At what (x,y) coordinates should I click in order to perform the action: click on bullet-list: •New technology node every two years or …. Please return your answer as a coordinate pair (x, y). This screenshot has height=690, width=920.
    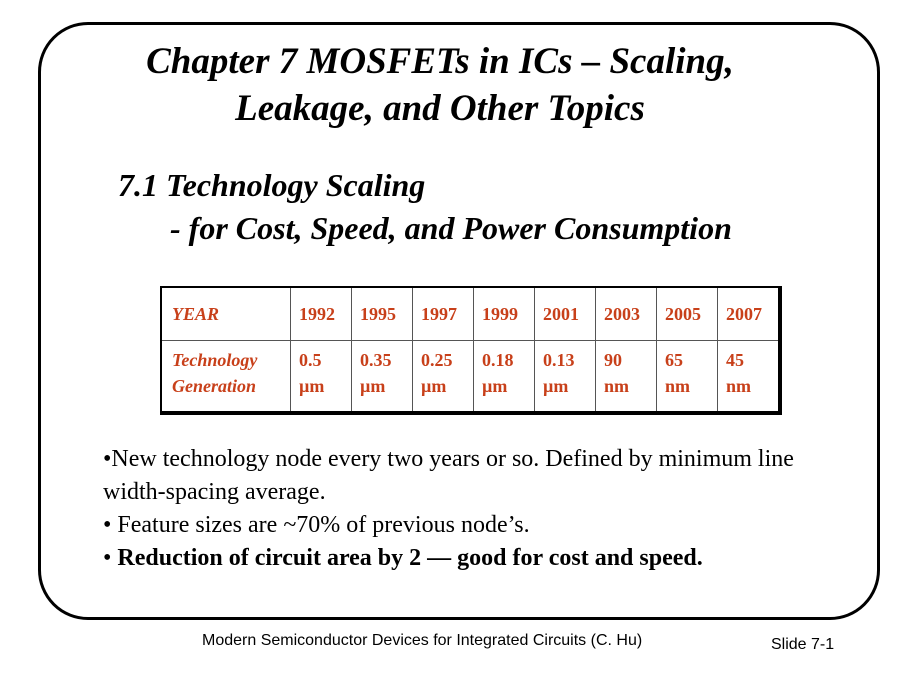
    Looking at the image, I should click on (463, 509).